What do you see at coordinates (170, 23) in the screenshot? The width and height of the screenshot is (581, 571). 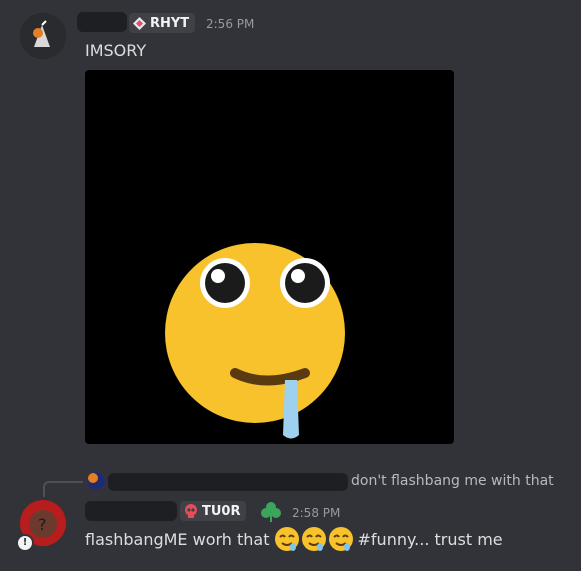 I see `role-tag-label: RHYT` at bounding box center [170, 23].